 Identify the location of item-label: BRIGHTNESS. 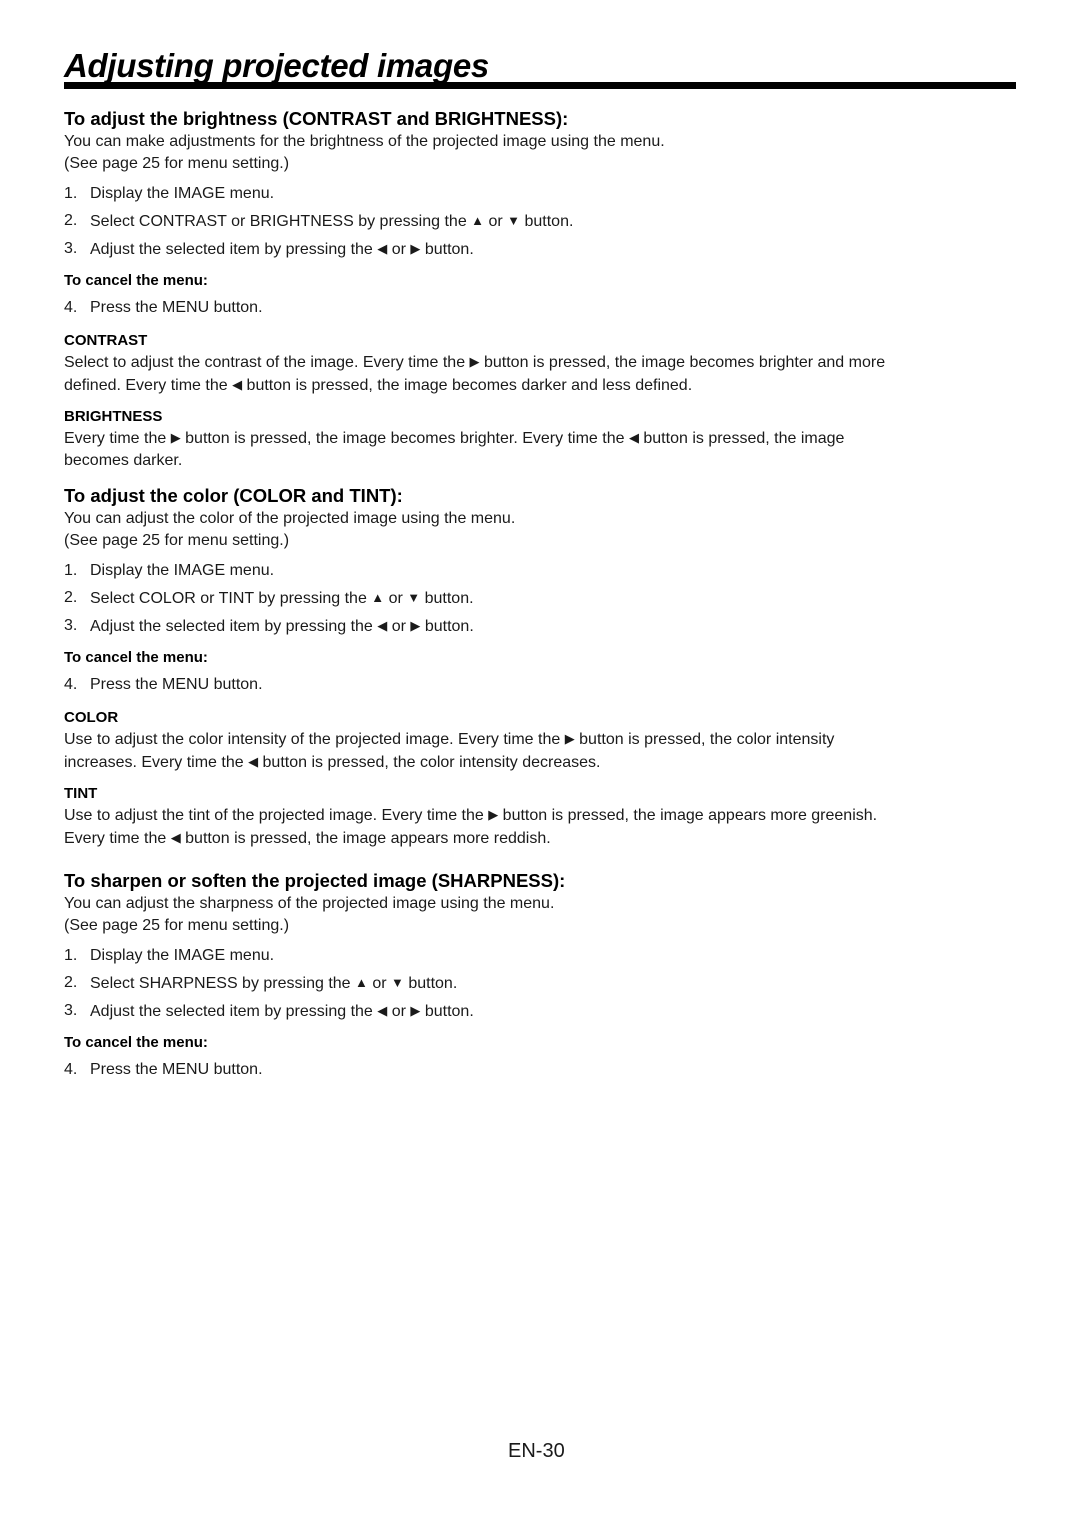
(113, 416).